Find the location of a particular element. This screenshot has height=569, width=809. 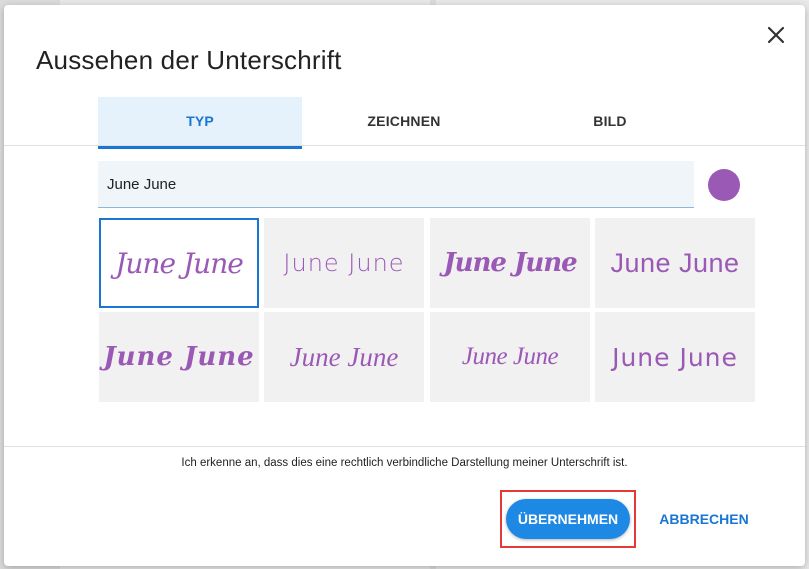

close-button is located at coordinates (776, 35).